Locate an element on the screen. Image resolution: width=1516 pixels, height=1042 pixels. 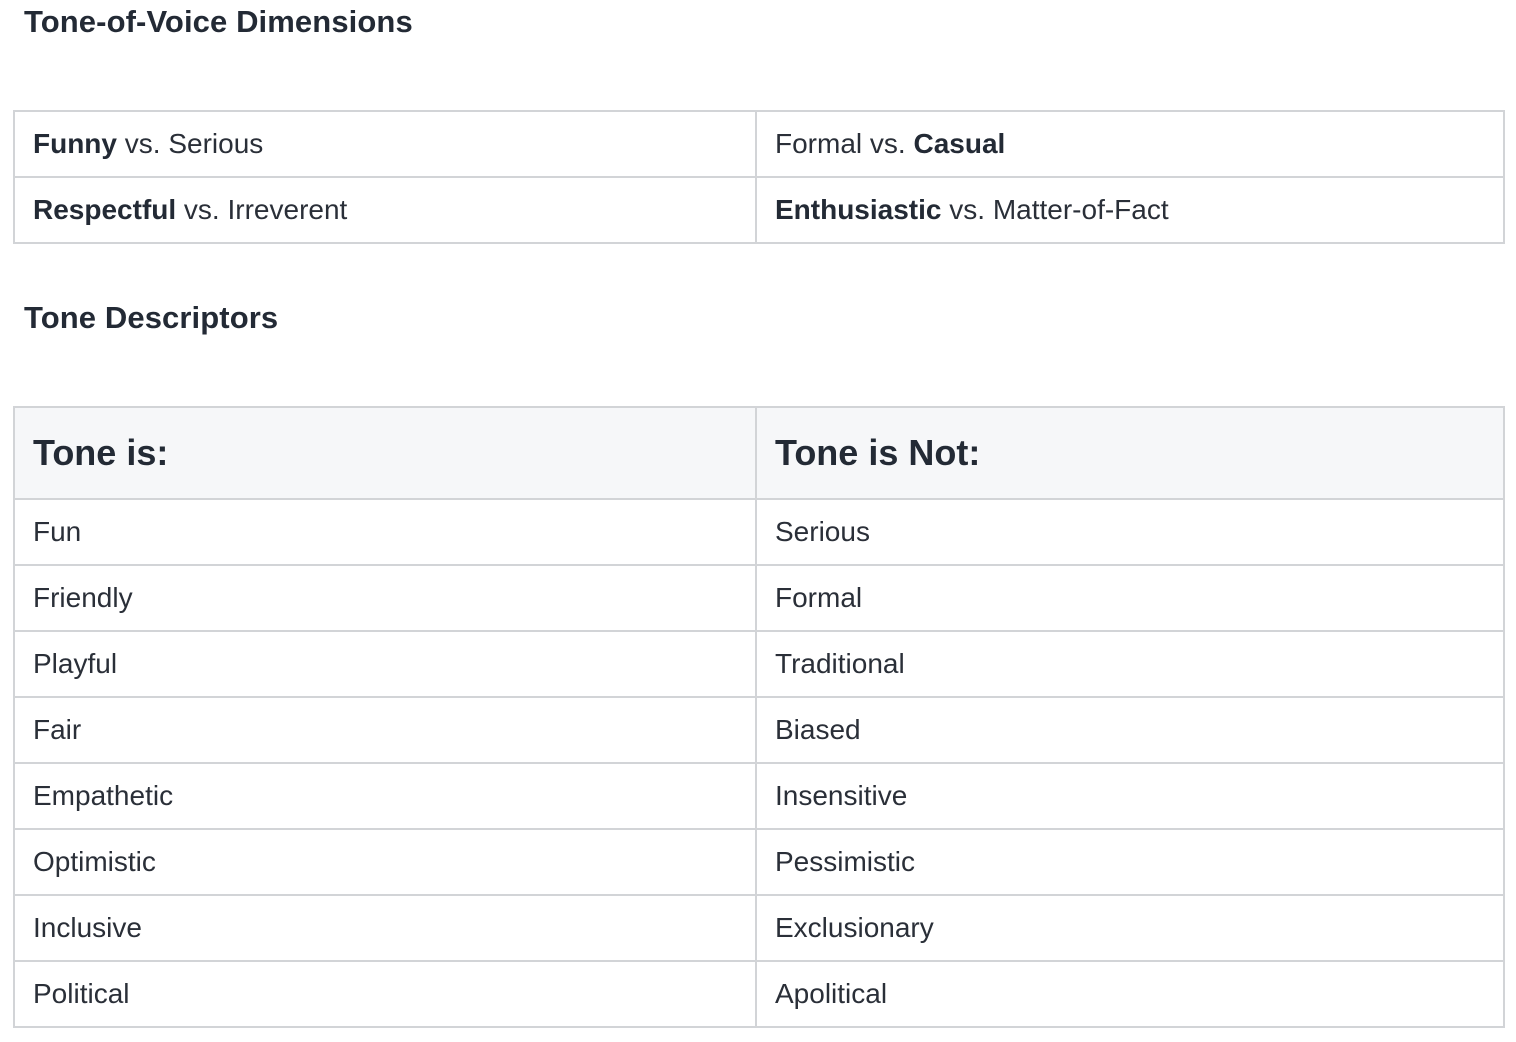
table-row: Playful Traditional is located at coordinates (759, 664).